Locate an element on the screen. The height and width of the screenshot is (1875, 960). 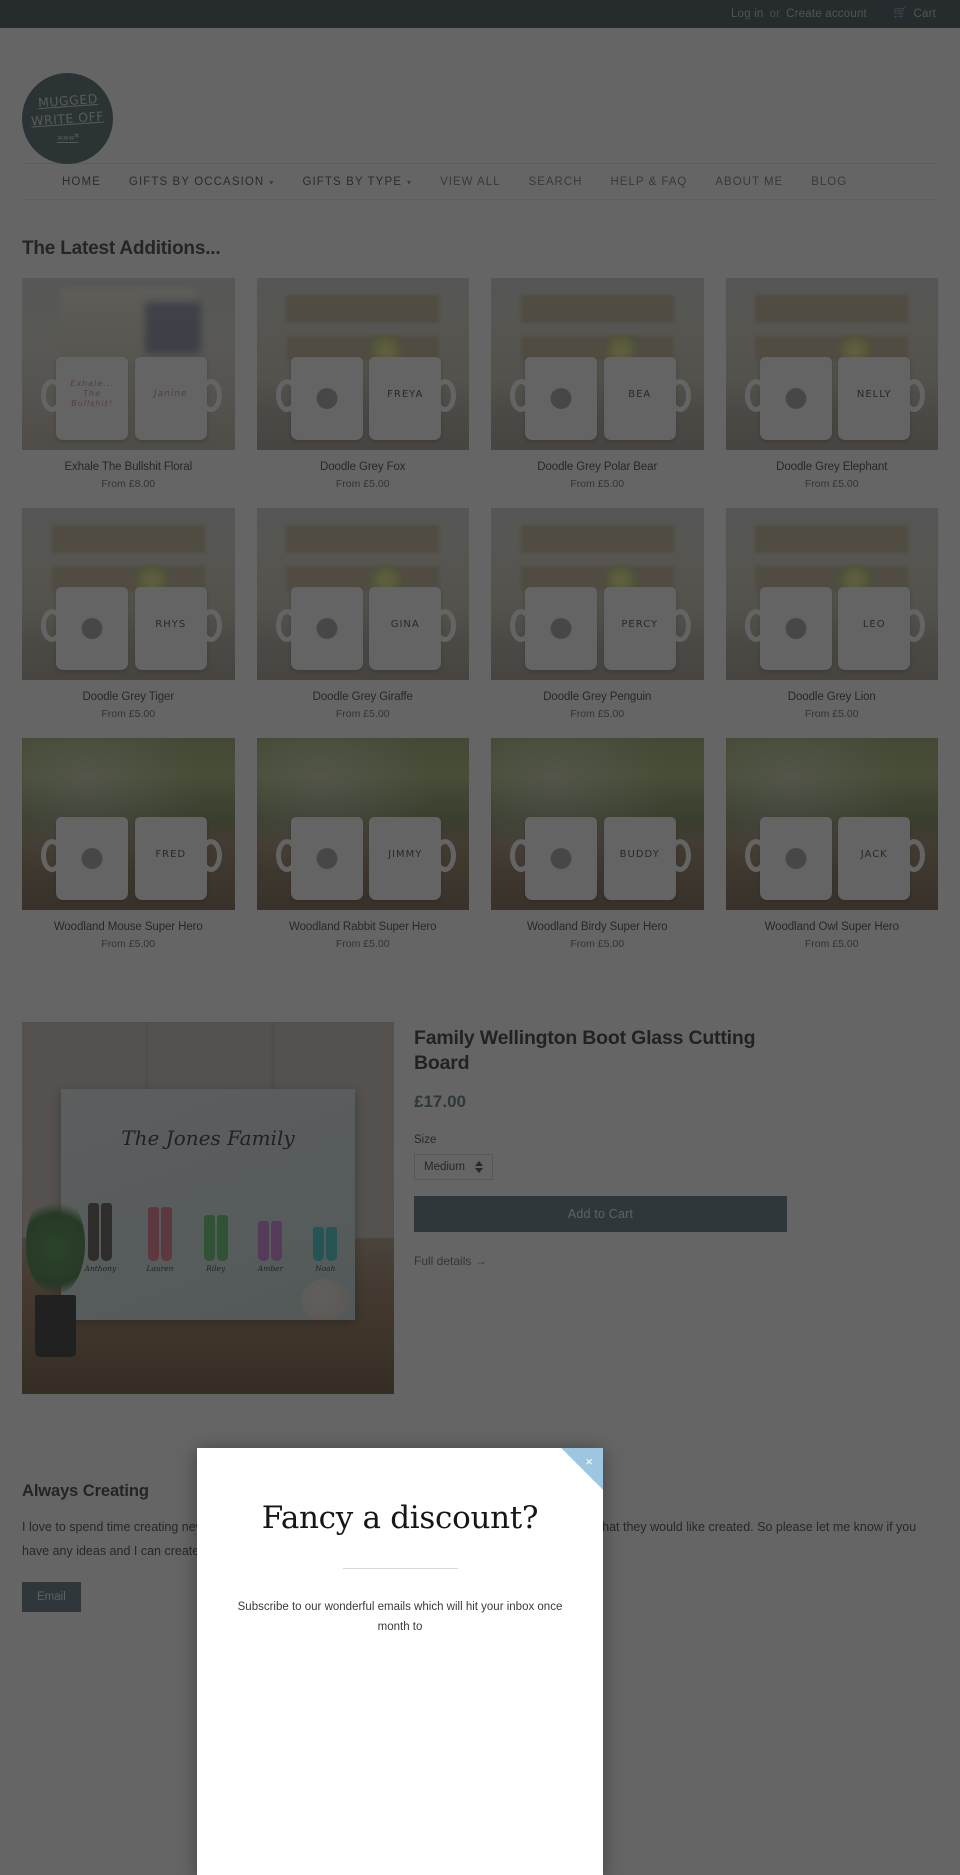
product-thumbnail: FRED is located at coordinates (128, 824).